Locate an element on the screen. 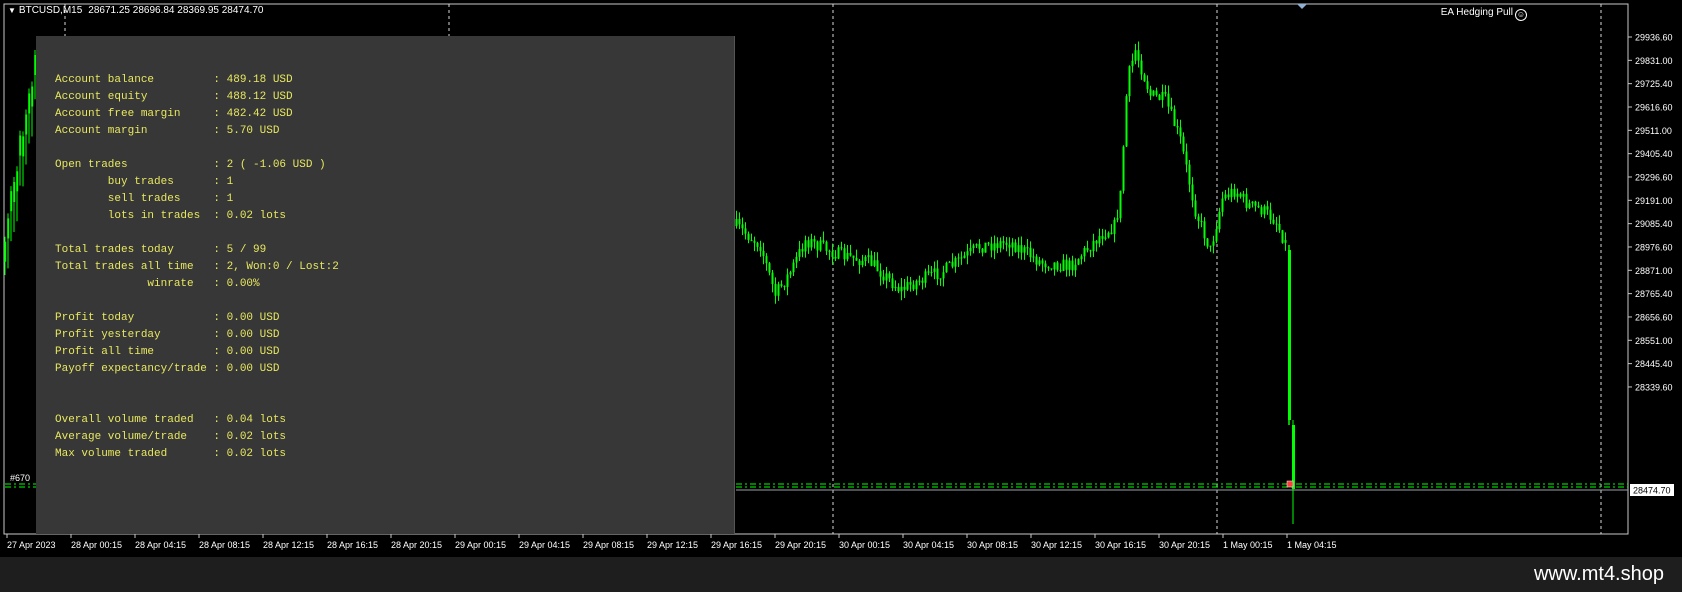 Image resolution: width=1682 pixels, height=592 pixels. time-label: 28 Apr 16:15 is located at coordinates (352, 545).